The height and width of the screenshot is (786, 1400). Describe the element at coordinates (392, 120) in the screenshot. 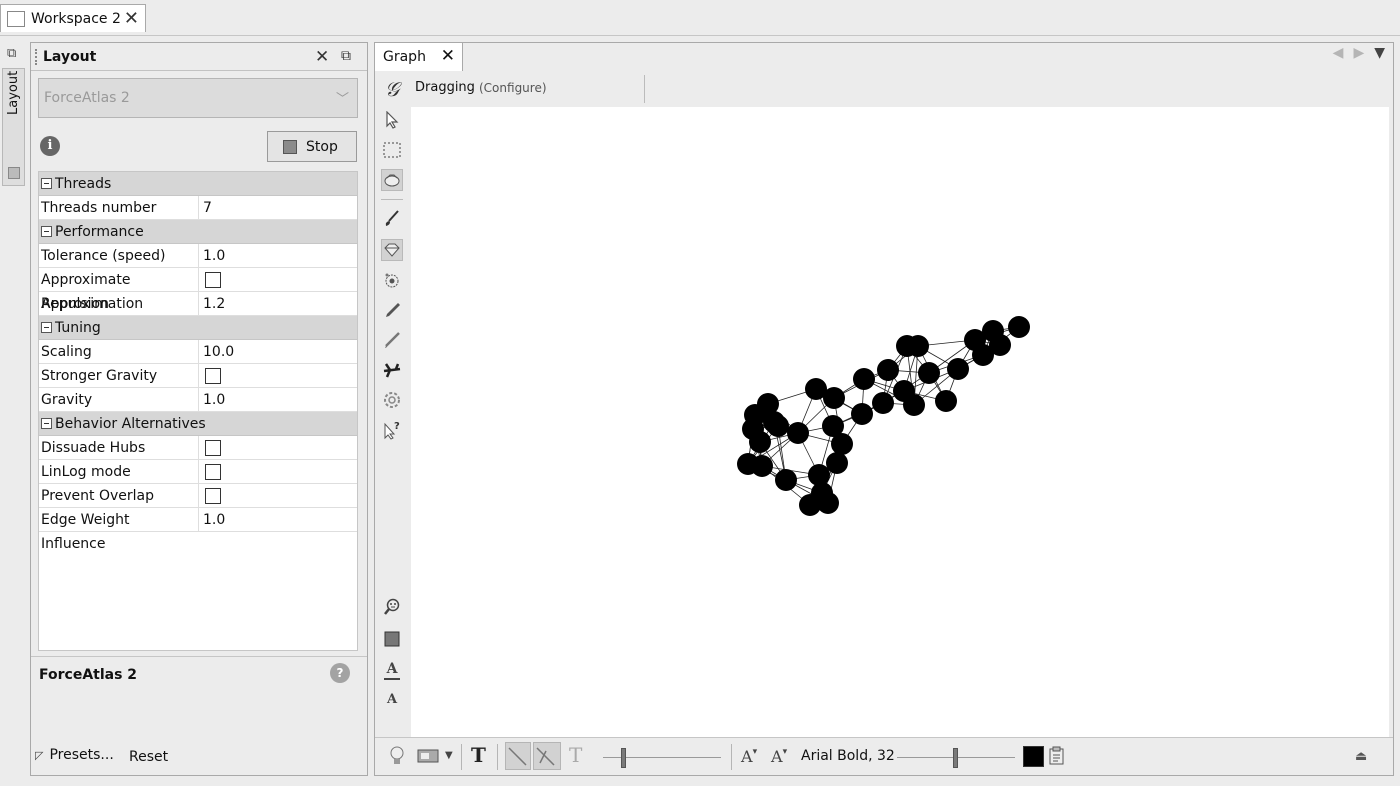

I see `pointer-icon` at that location.